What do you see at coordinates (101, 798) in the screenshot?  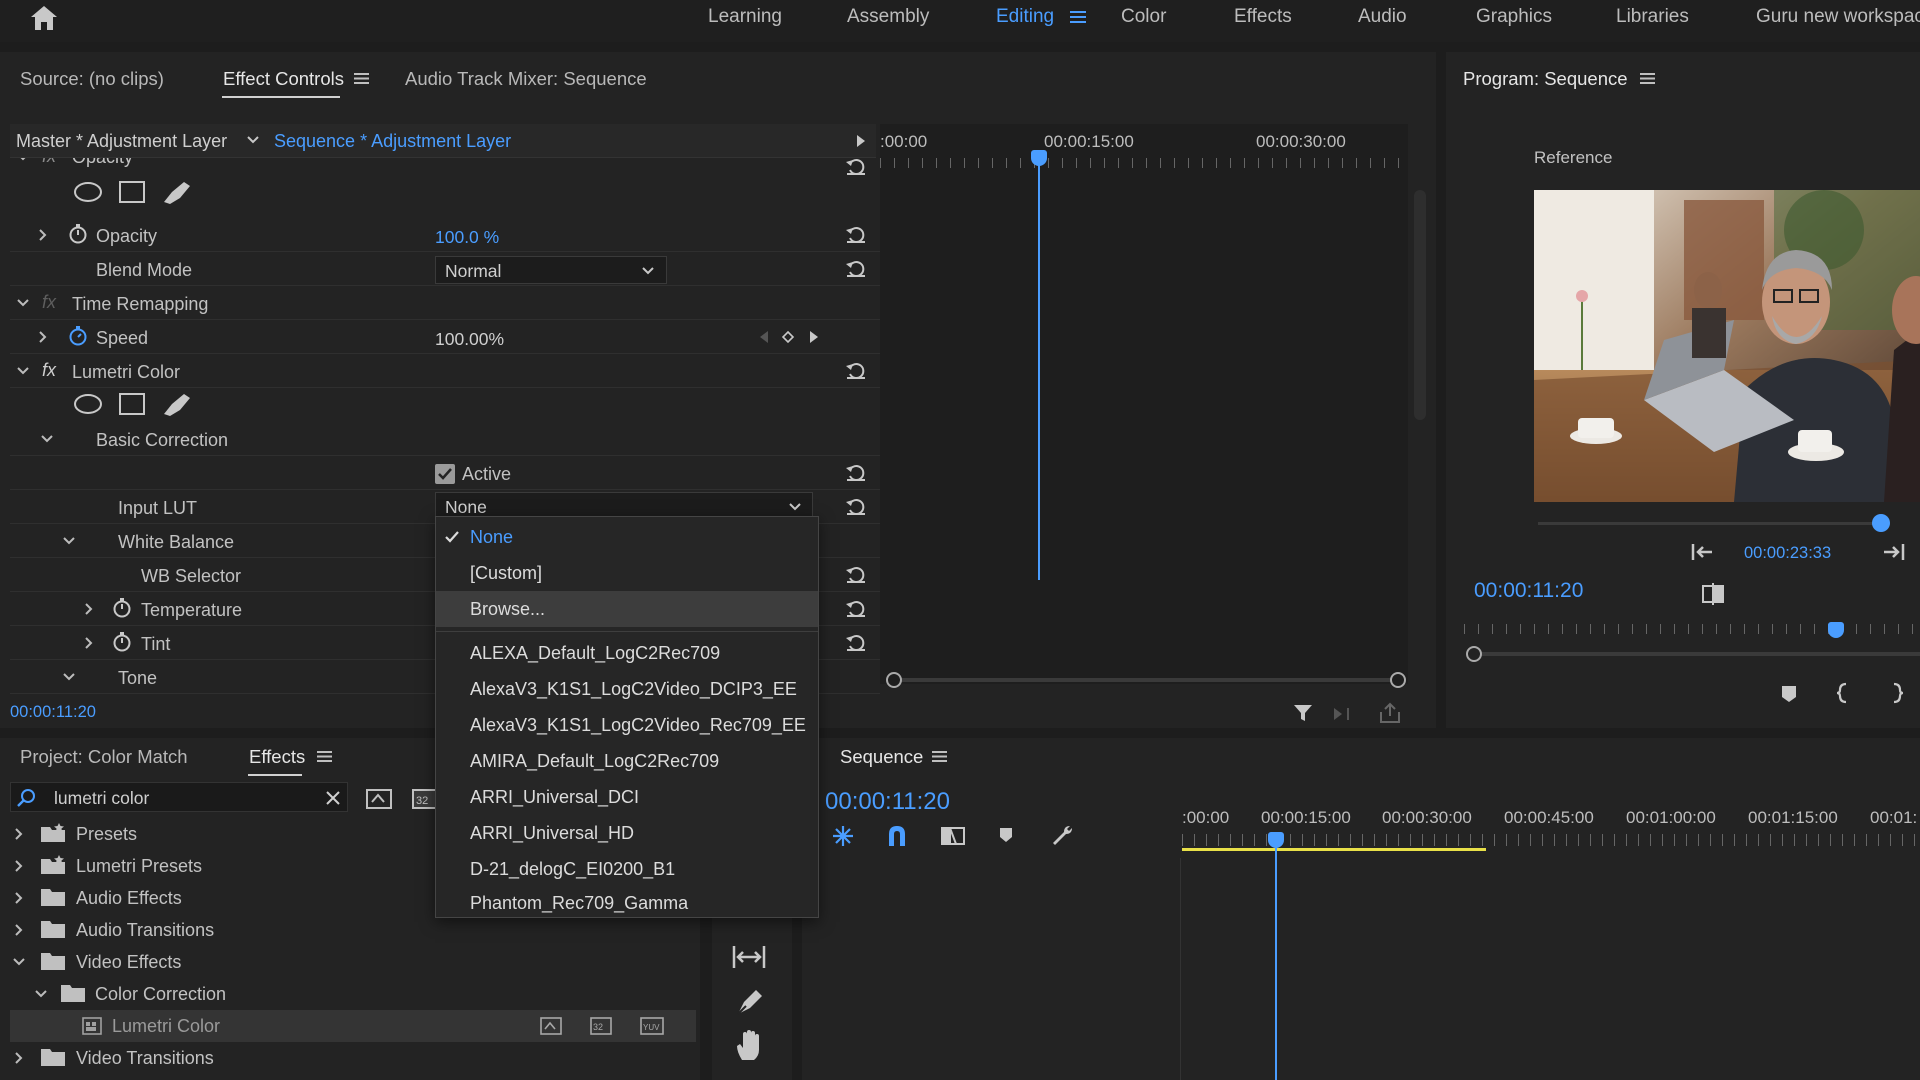 I see `effects-search-input: lumetri color` at bounding box center [101, 798].